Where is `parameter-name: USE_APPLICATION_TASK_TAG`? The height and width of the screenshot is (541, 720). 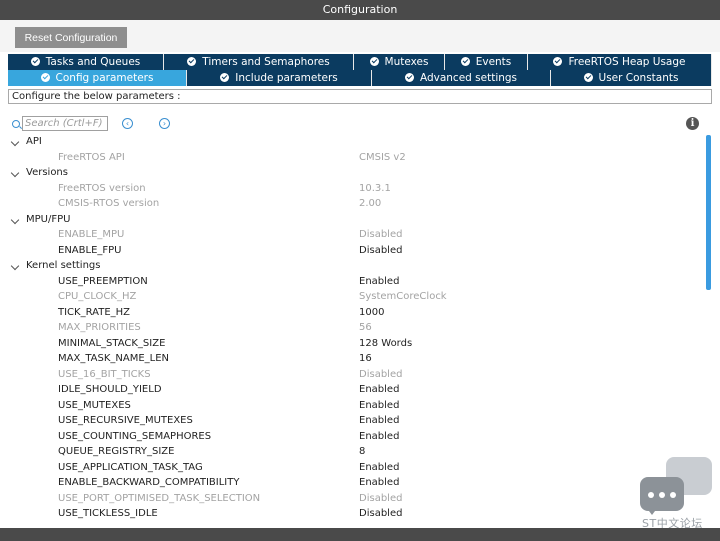 parameter-name: USE_APPLICATION_TASK_TAG is located at coordinates (130, 467).